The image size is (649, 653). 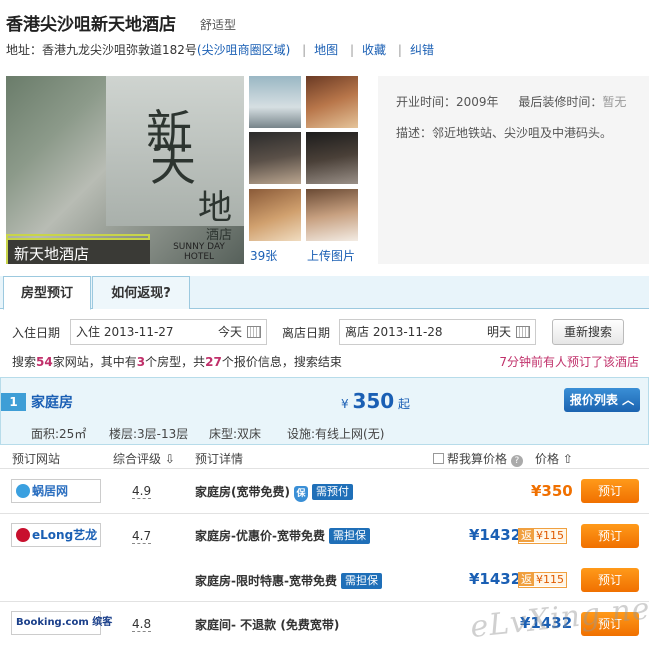 What do you see at coordinates (426, 102) in the screenshot?
I see `opened-label: 开业时间：` at bounding box center [426, 102].